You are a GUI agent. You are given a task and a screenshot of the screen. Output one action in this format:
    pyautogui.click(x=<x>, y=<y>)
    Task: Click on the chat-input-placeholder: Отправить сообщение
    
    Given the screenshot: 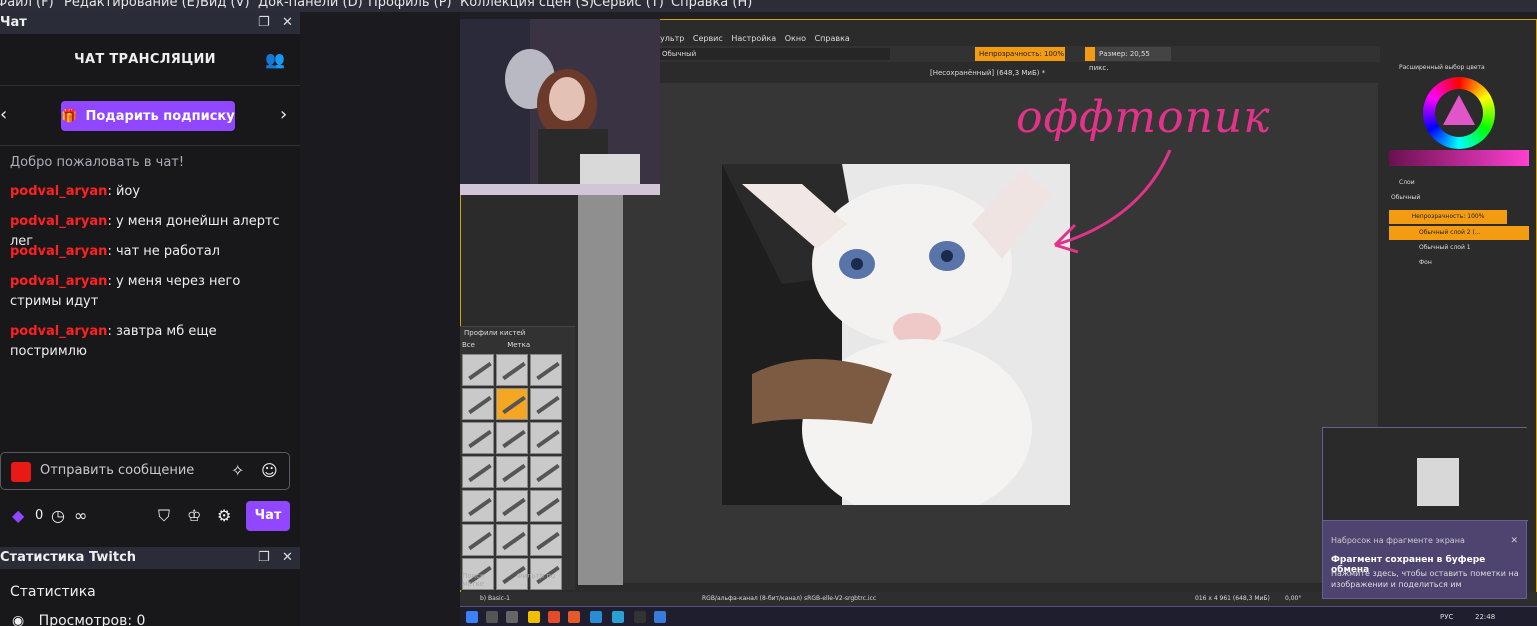 What is the action you would take?
    pyautogui.click(x=117, y=470)
    